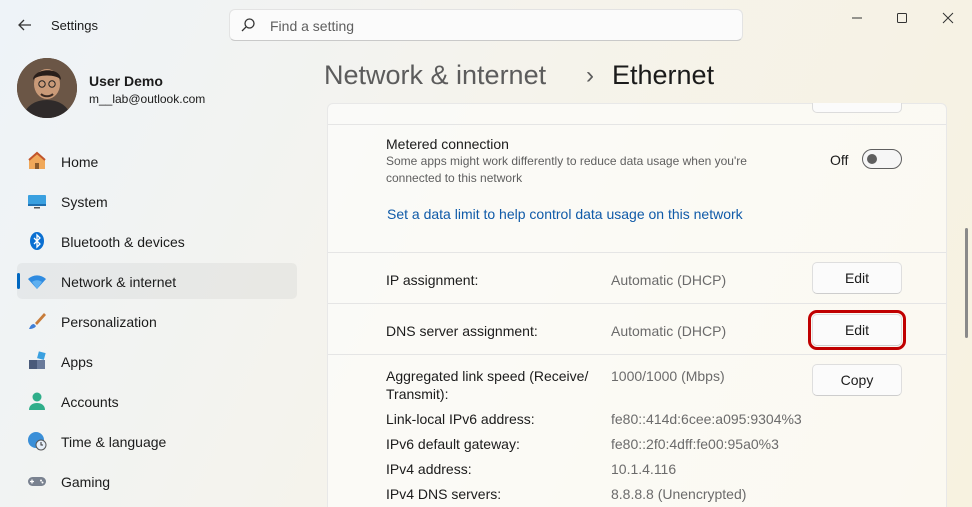 This screenshot has height=507, width=972. What do you see at coordinates (37, 441) in the screenshot?
I see `globe-clock-icon` at bounding box center [37, 441].